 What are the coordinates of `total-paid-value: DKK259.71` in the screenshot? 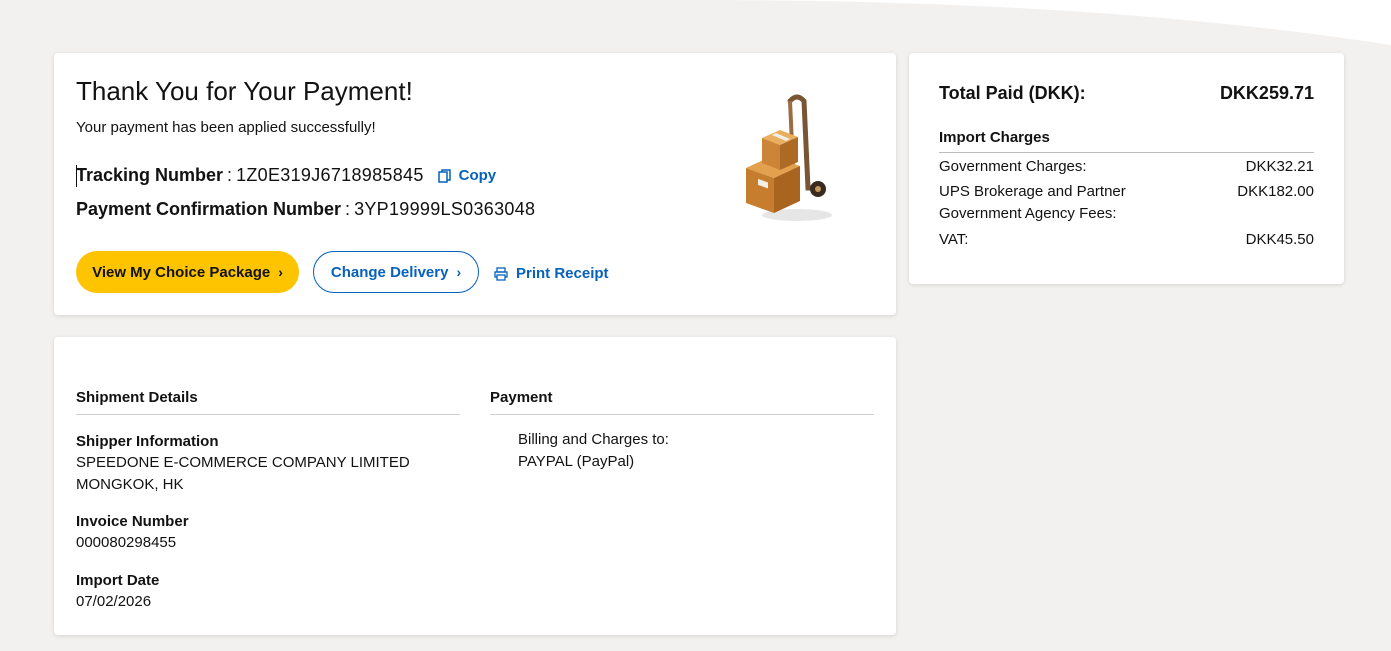 It's located at (1266, 93).